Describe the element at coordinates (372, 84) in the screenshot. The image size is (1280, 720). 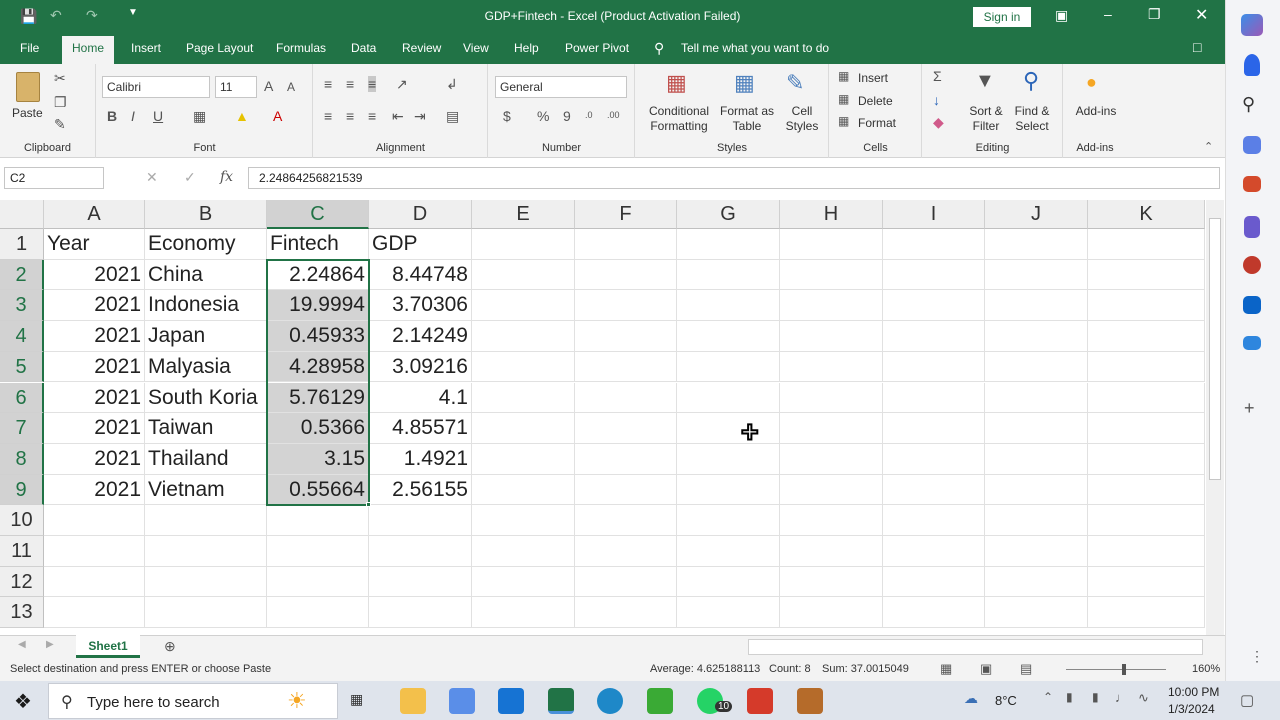
I see `bottom-align-icon: ≡` at that location.